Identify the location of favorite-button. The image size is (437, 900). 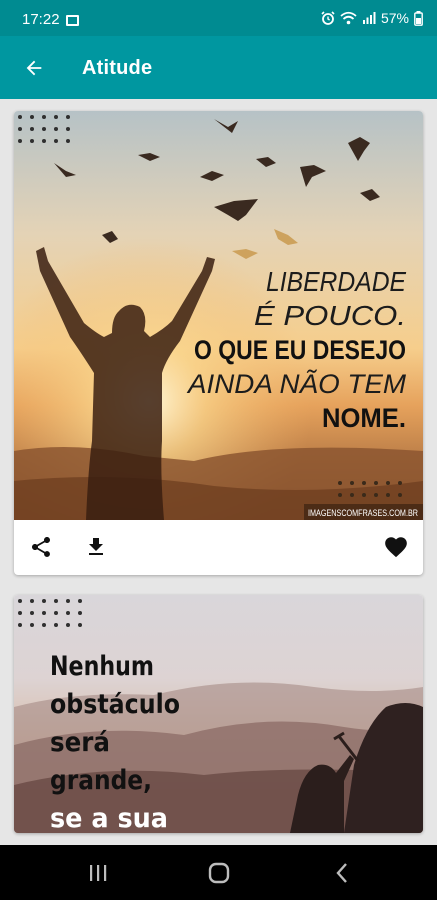
(396, 547).